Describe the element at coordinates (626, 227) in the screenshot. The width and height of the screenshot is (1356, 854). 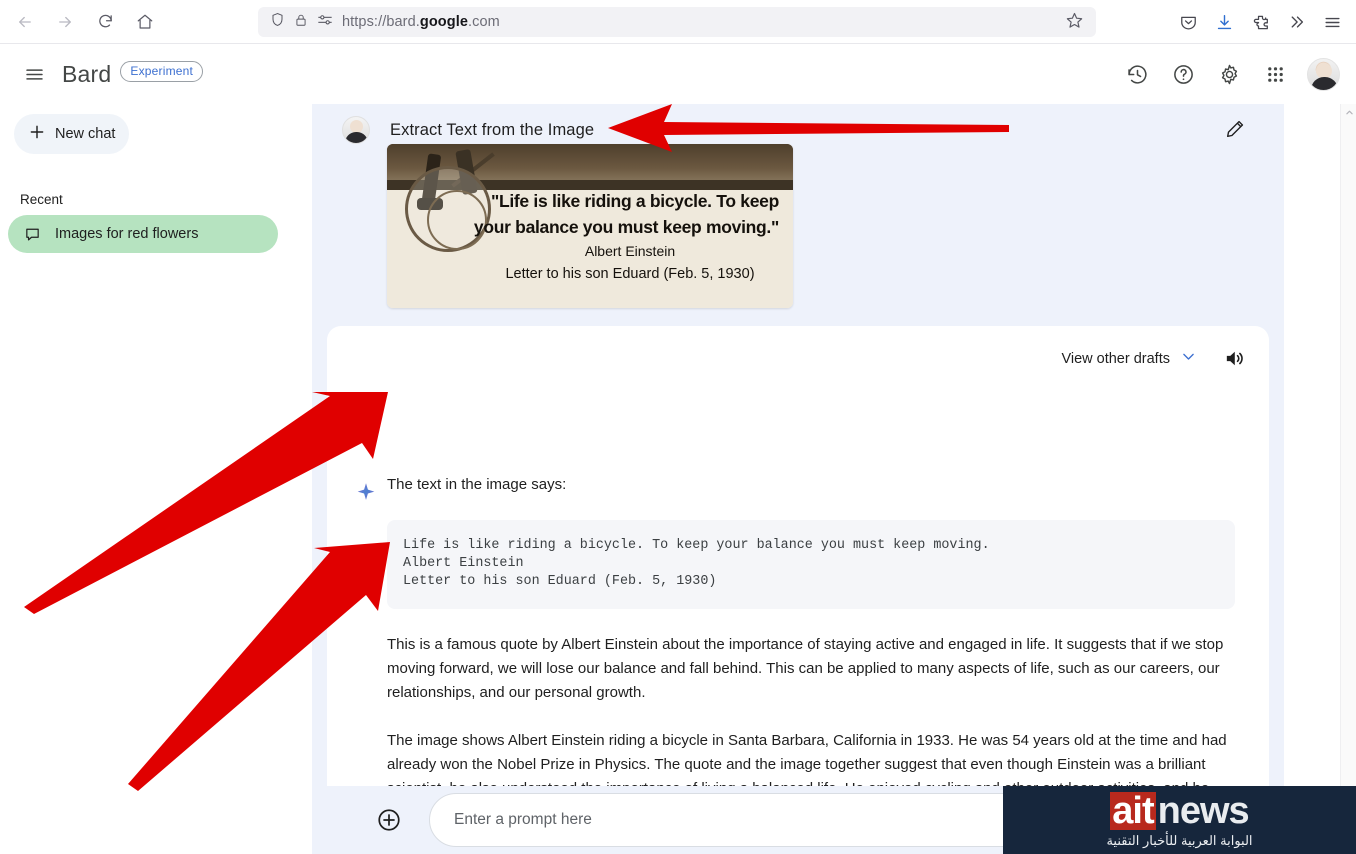
I see `image-quote-line2: your balance you must keep moving."` at that location.